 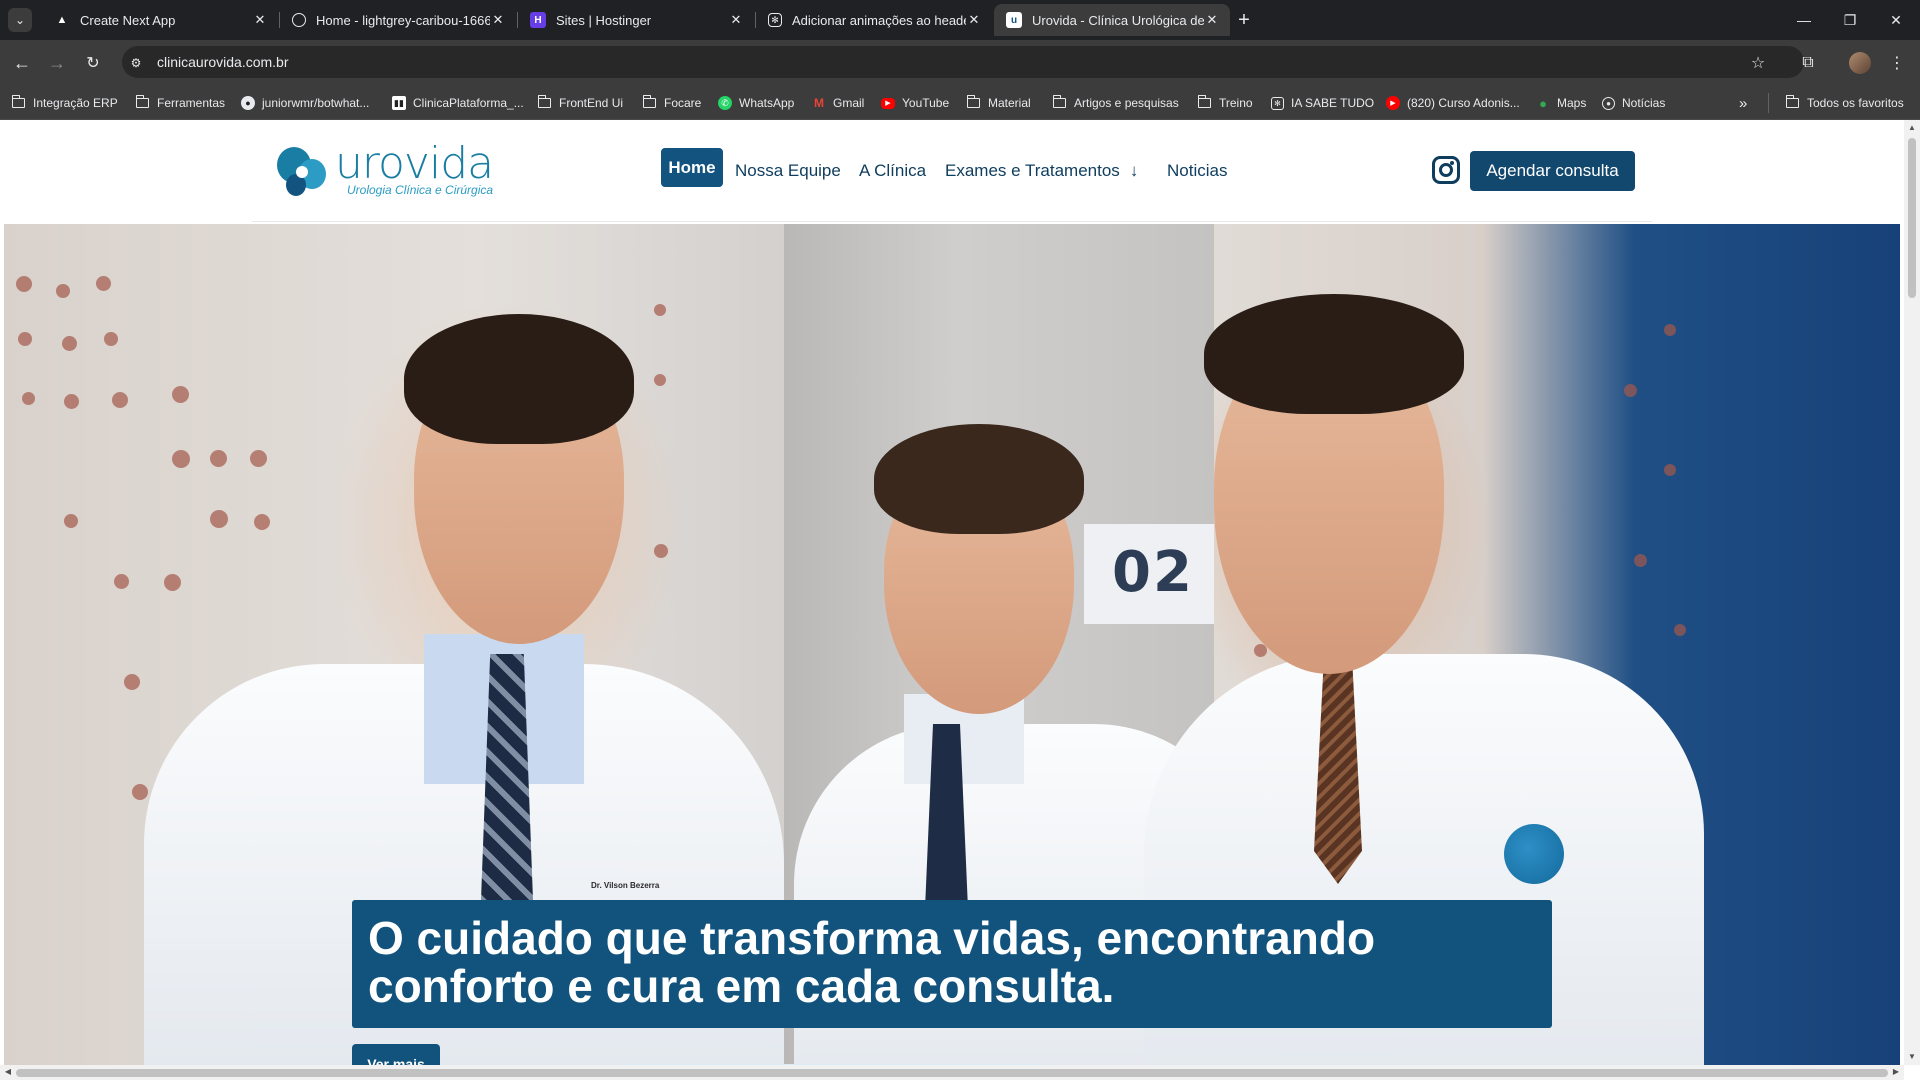 I want to click on browser-tab: H Sites | Hostinger ✕, so click(x=636, y=20).